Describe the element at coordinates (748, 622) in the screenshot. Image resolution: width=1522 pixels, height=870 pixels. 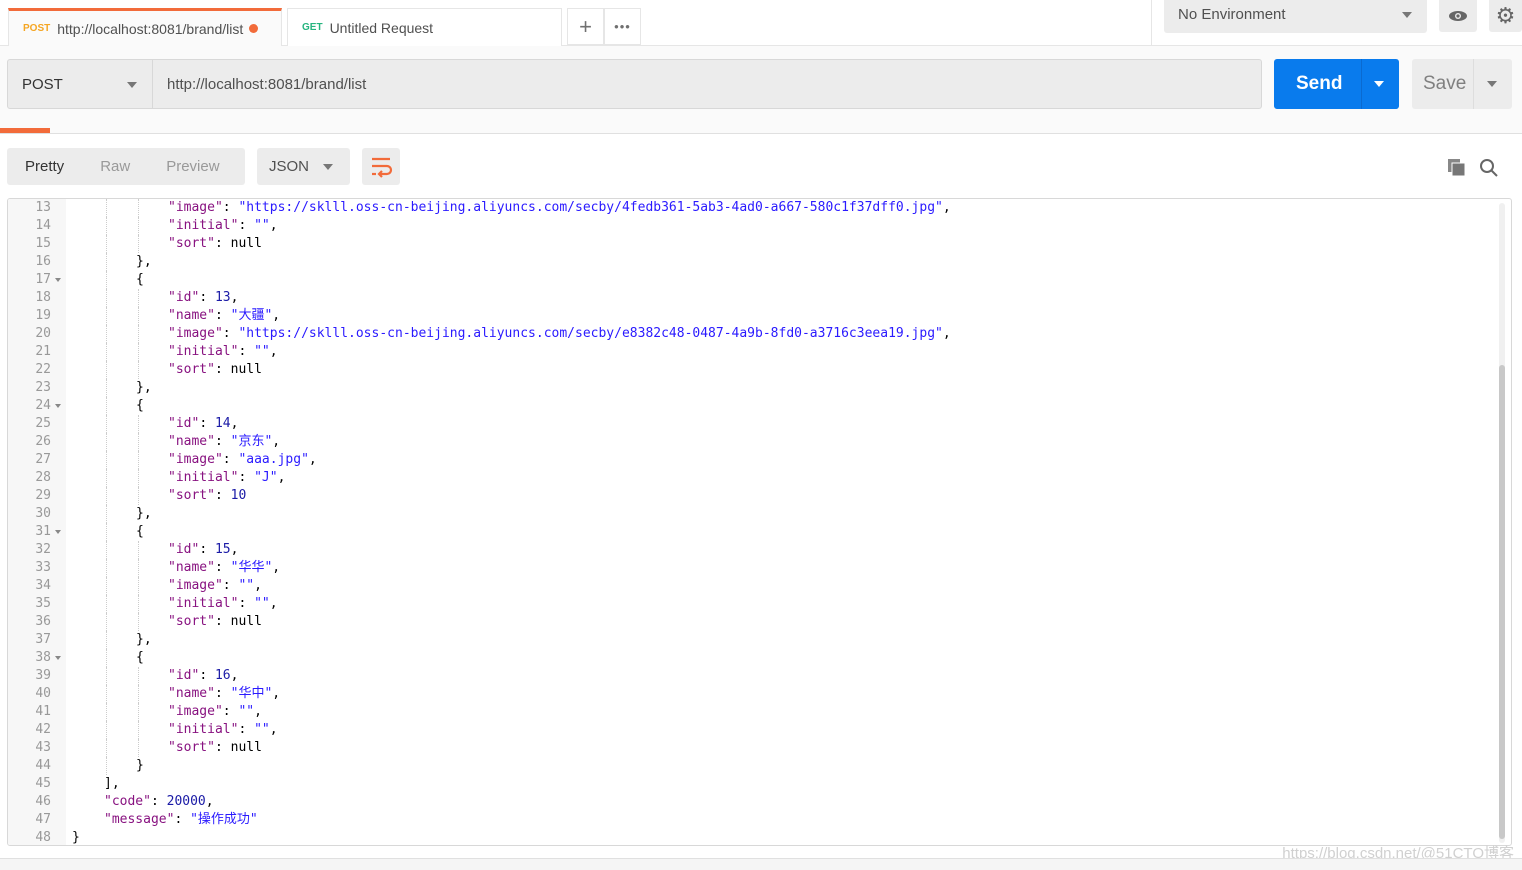
I see `code-line: 36 "sort": null` at that location.